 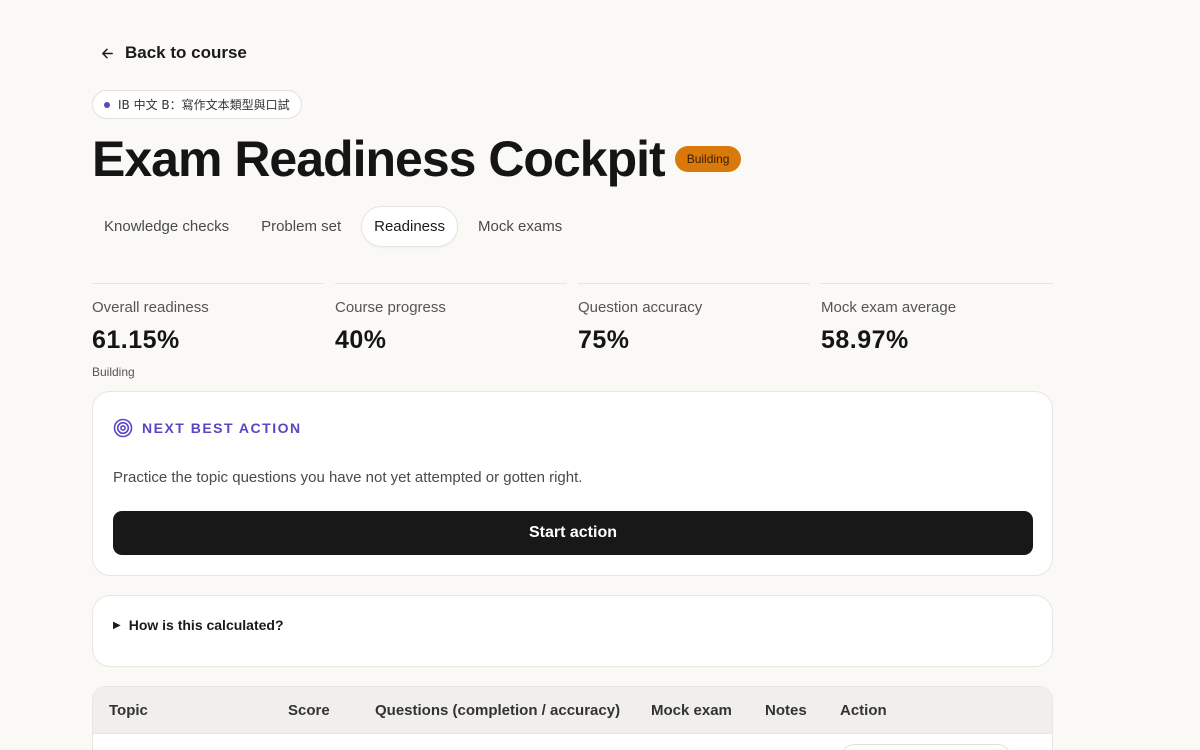 I want to click on tab-readiness: Readiness, so click(x=410, y=226).